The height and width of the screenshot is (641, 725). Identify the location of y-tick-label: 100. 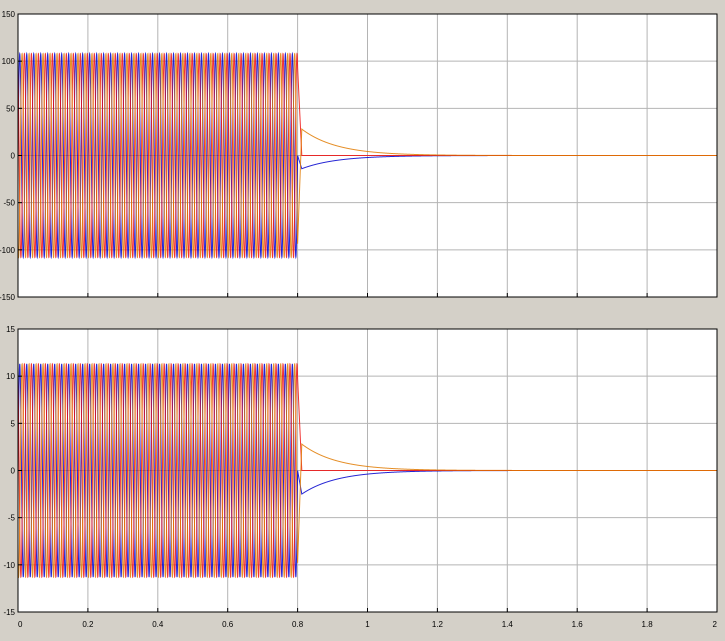
(9, 61).